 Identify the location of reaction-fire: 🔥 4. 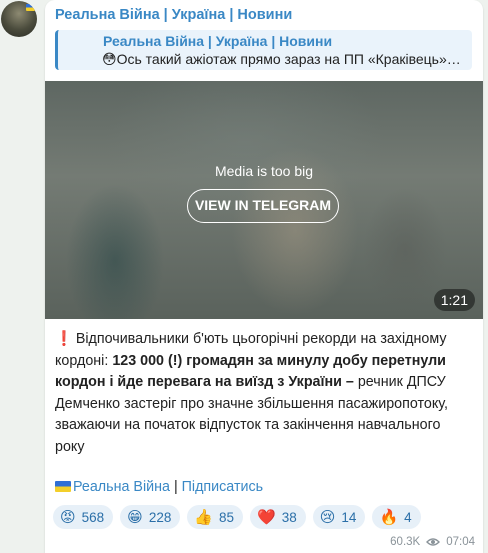
(396, 517).